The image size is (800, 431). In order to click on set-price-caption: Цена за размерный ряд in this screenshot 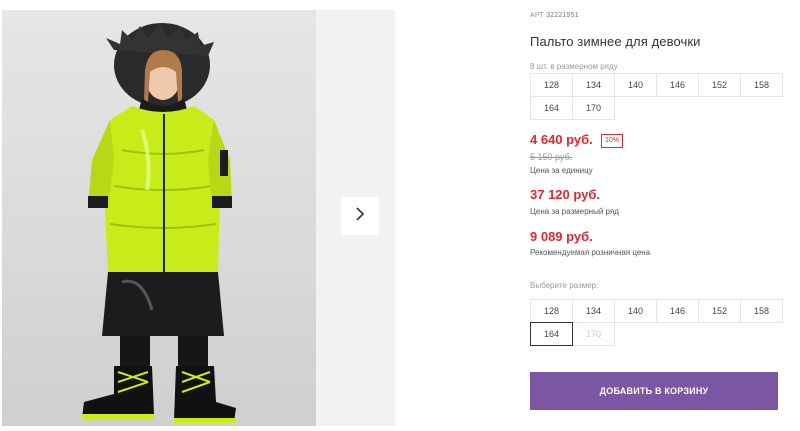, I will do `click(574, 211)`.